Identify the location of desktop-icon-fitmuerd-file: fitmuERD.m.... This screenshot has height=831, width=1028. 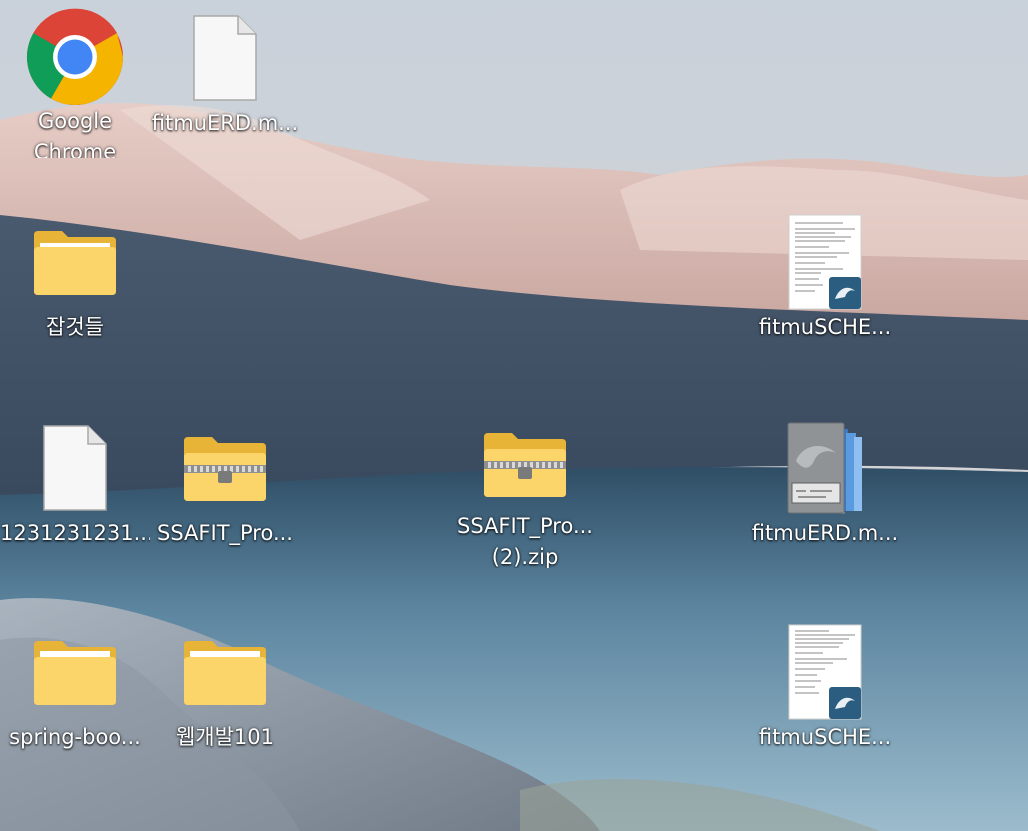
(225, 83).